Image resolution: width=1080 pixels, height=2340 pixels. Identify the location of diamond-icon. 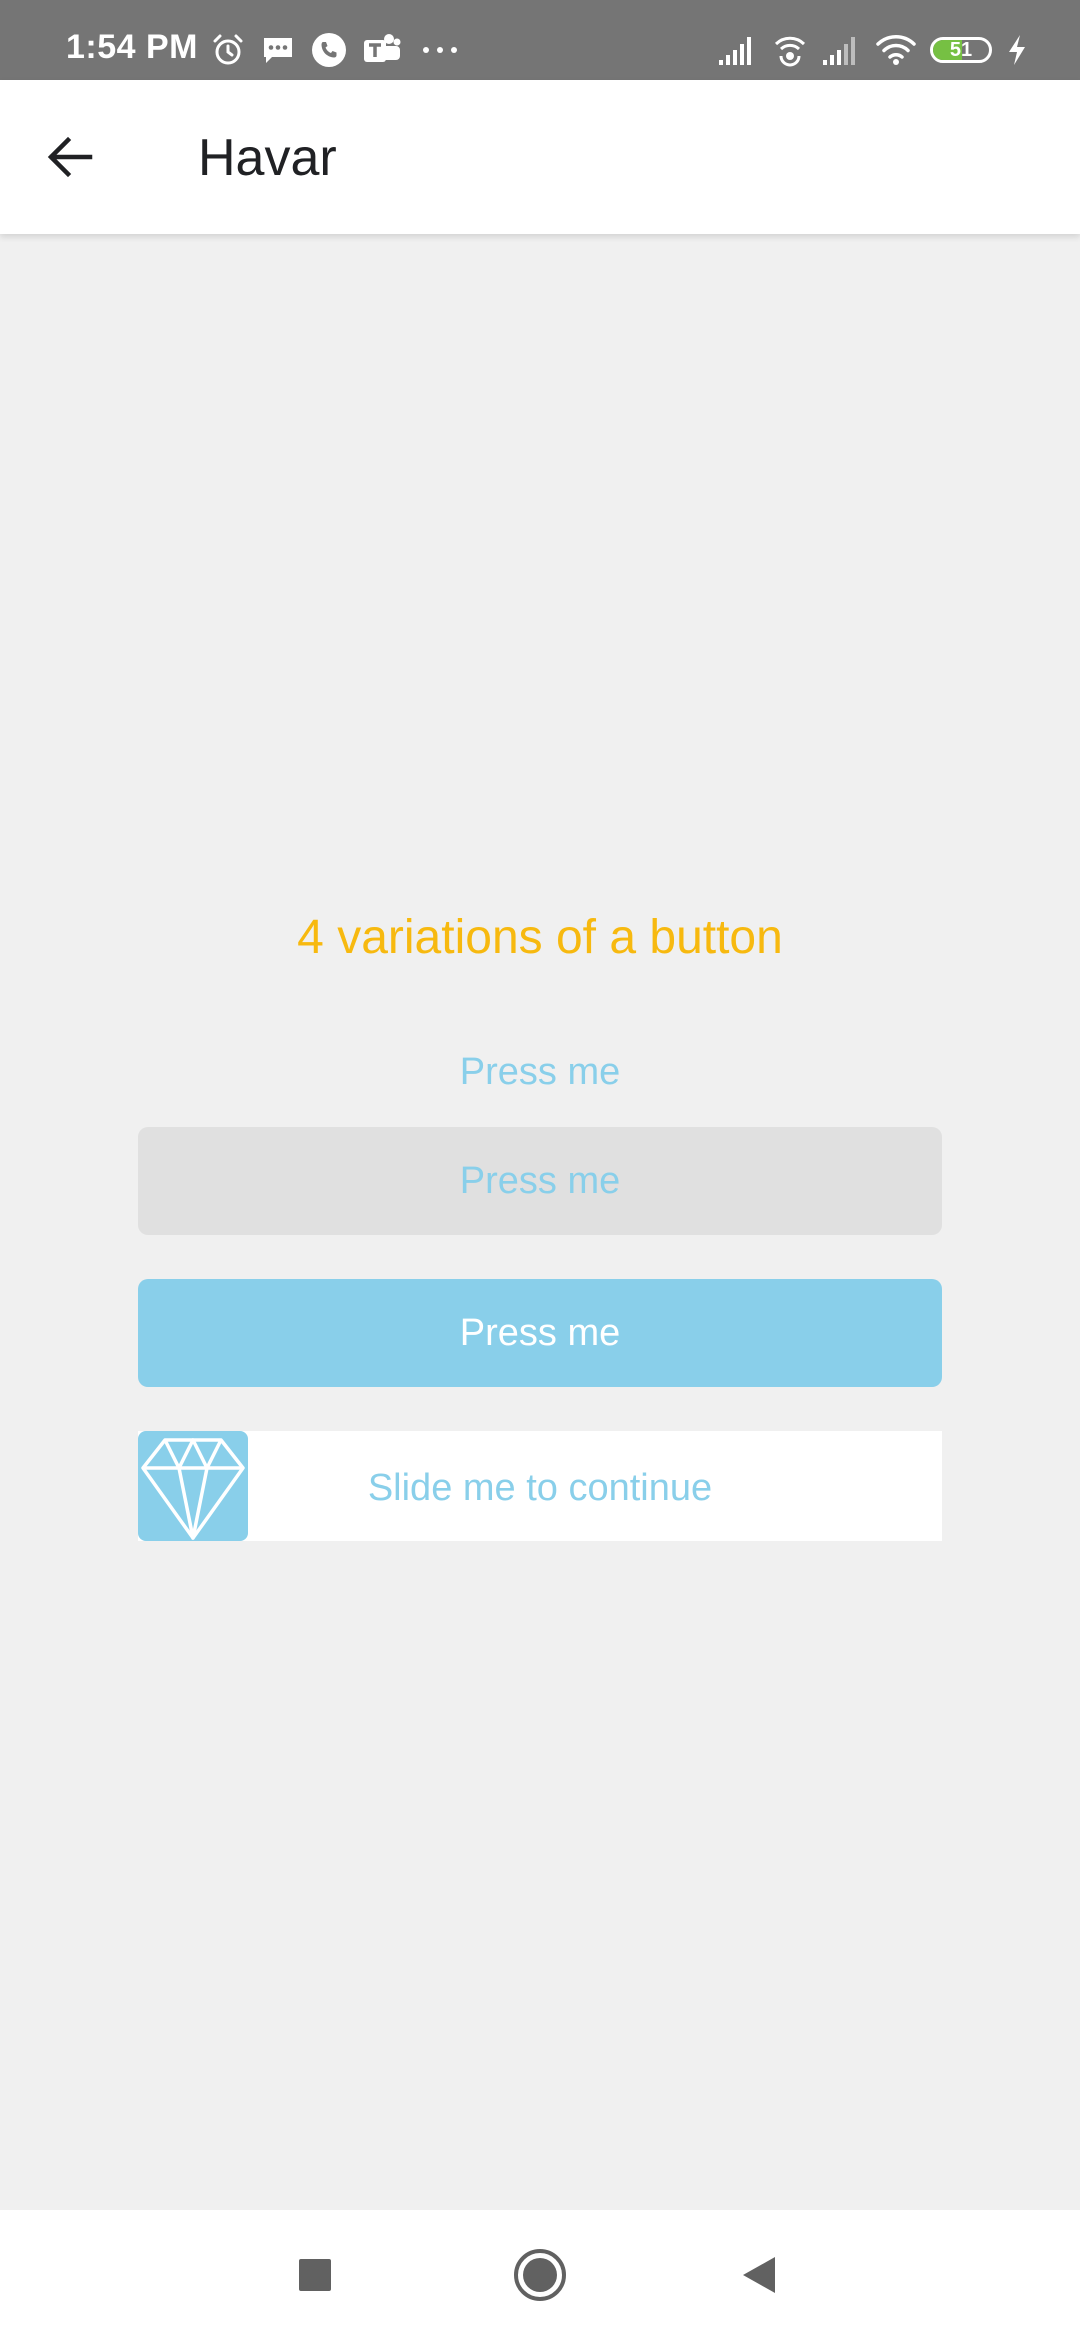
(193, 1489).